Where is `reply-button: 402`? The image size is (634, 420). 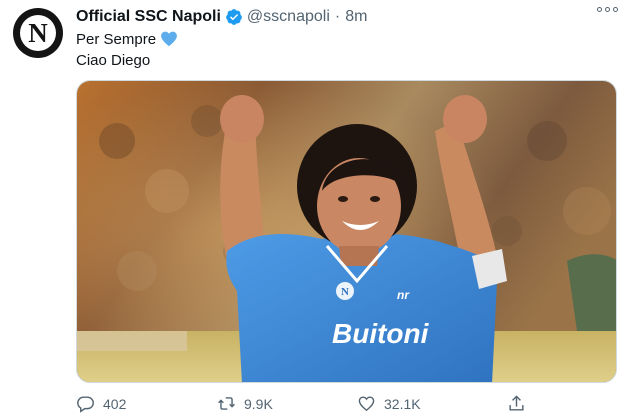 reply-button: 402 is located at coordinates (101, 403).